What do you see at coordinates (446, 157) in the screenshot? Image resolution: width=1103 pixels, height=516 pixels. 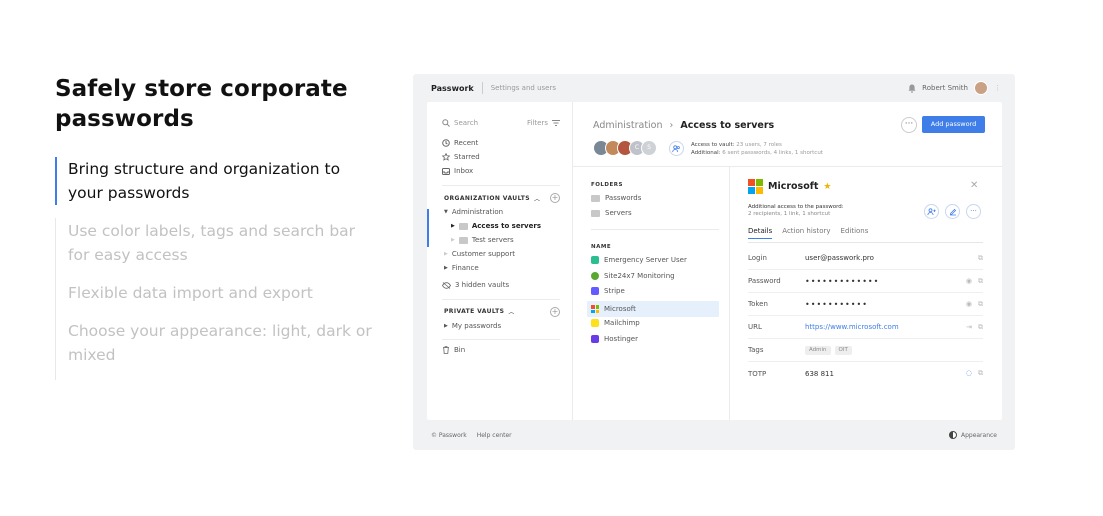 I see `star-outline-icon` at bounding box center [446, 157].